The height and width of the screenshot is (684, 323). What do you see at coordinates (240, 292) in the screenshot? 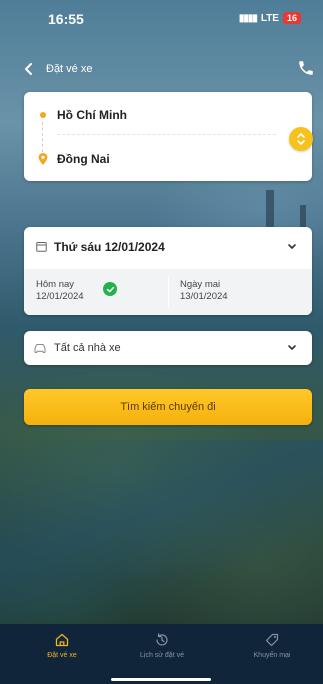
I see `tomorrow-option: Ngày mai 13/01/2024` at bounding box center [240, 292].